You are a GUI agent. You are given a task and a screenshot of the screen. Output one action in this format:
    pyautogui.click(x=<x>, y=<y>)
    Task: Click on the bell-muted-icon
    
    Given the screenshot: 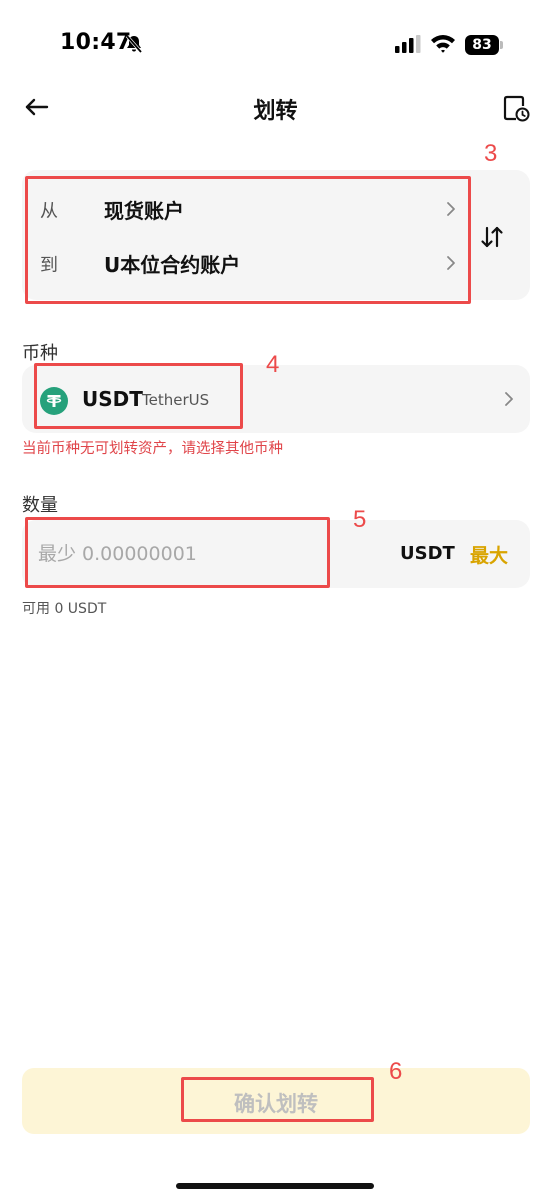 What is the action you would take?
    pyautogui.click(x=134, y=44)
    